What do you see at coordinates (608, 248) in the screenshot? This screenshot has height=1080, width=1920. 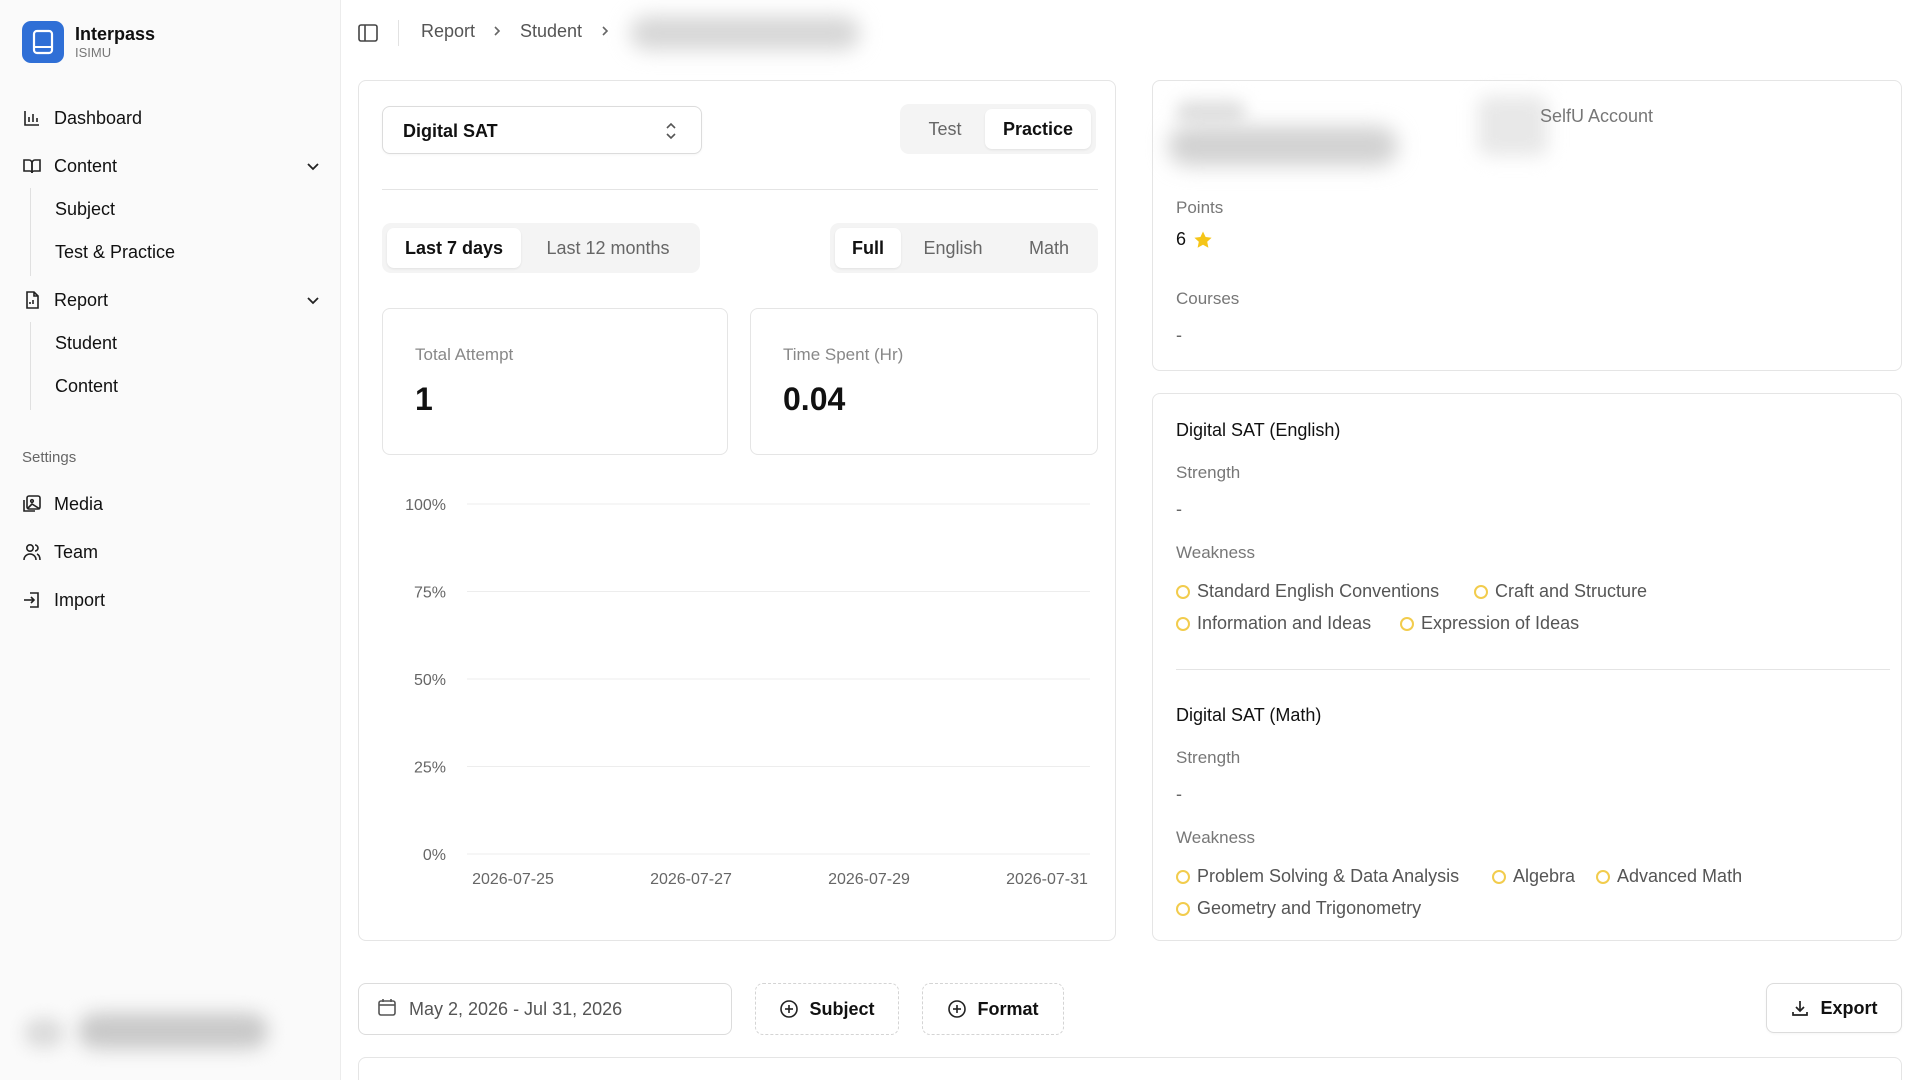 I see `tab-last-12-months: Last 12 months` at bounding box center [608, 248].